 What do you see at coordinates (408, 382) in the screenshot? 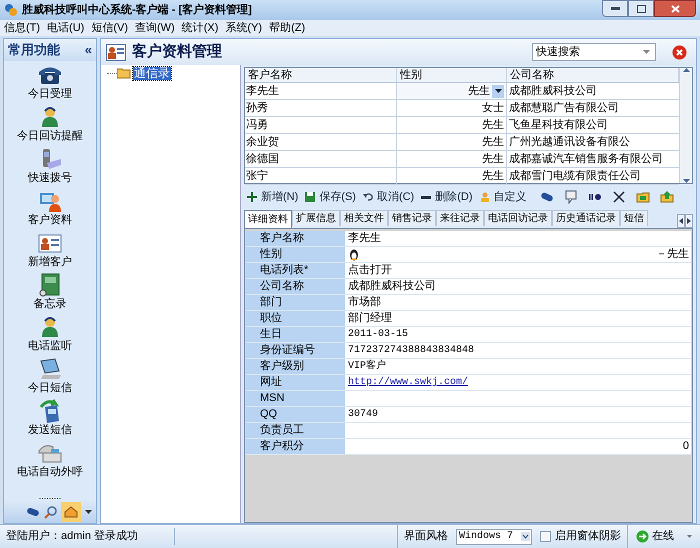
I see `url-link: http://www.swkj.com/` at bounding box center [408, 382].